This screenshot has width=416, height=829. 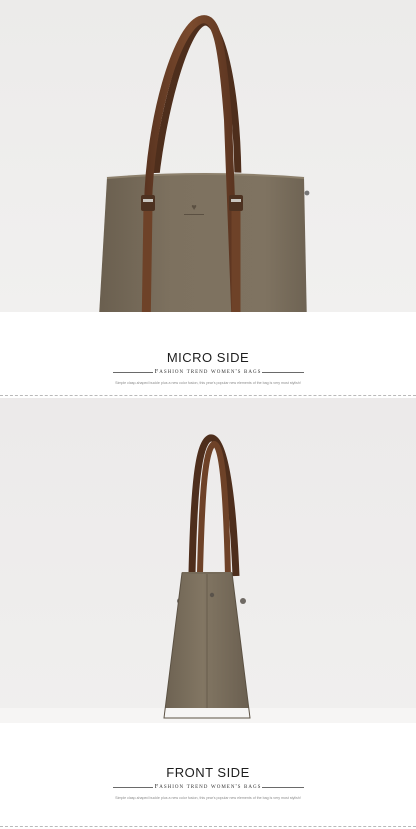 What do you see at coordinates (208, 772) in the screenshot?
I see `section-title: FRONT SIDE` at bounding box center [208, 772].